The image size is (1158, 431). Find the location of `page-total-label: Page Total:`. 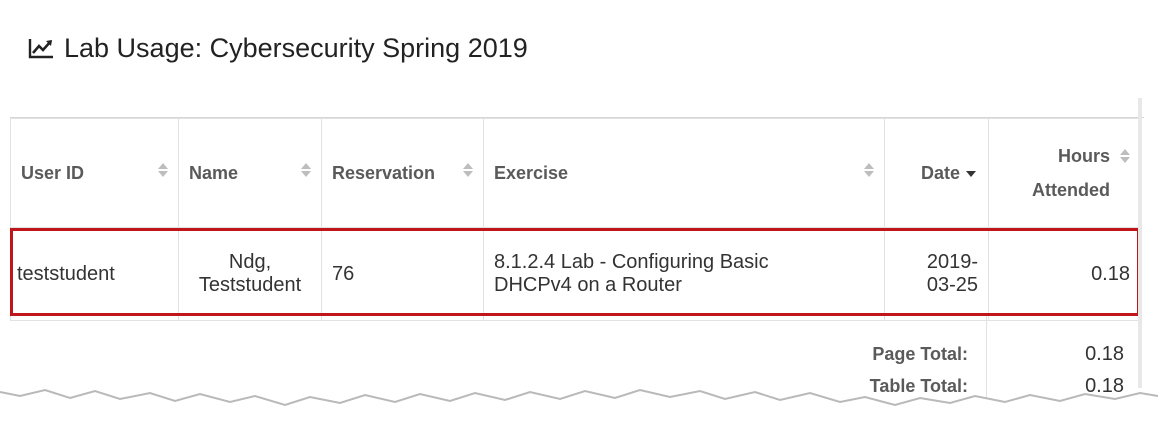

page-total-label: Page Total: is located at coordinates (920, 354).